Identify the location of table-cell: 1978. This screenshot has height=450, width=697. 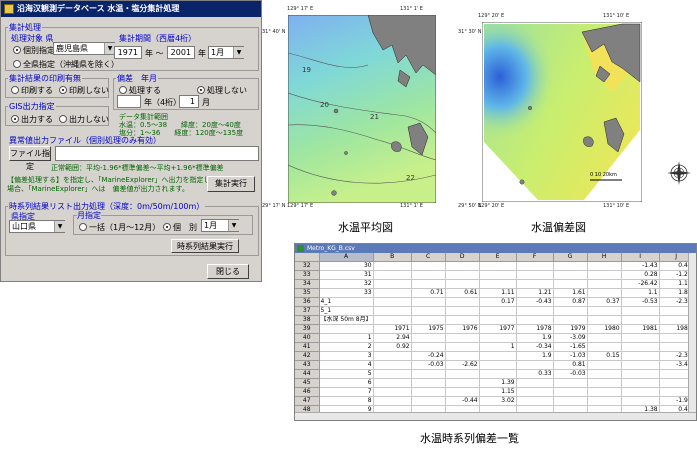
(535, 329).